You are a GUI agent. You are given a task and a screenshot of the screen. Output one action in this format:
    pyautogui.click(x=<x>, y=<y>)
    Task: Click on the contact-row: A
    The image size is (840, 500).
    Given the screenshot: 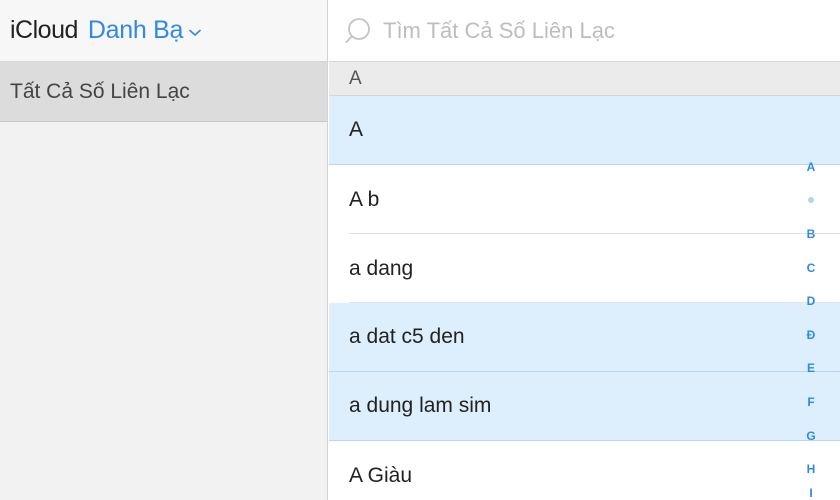 What is the action you would take?
    pyautogui.click(x=584, y=130)
    